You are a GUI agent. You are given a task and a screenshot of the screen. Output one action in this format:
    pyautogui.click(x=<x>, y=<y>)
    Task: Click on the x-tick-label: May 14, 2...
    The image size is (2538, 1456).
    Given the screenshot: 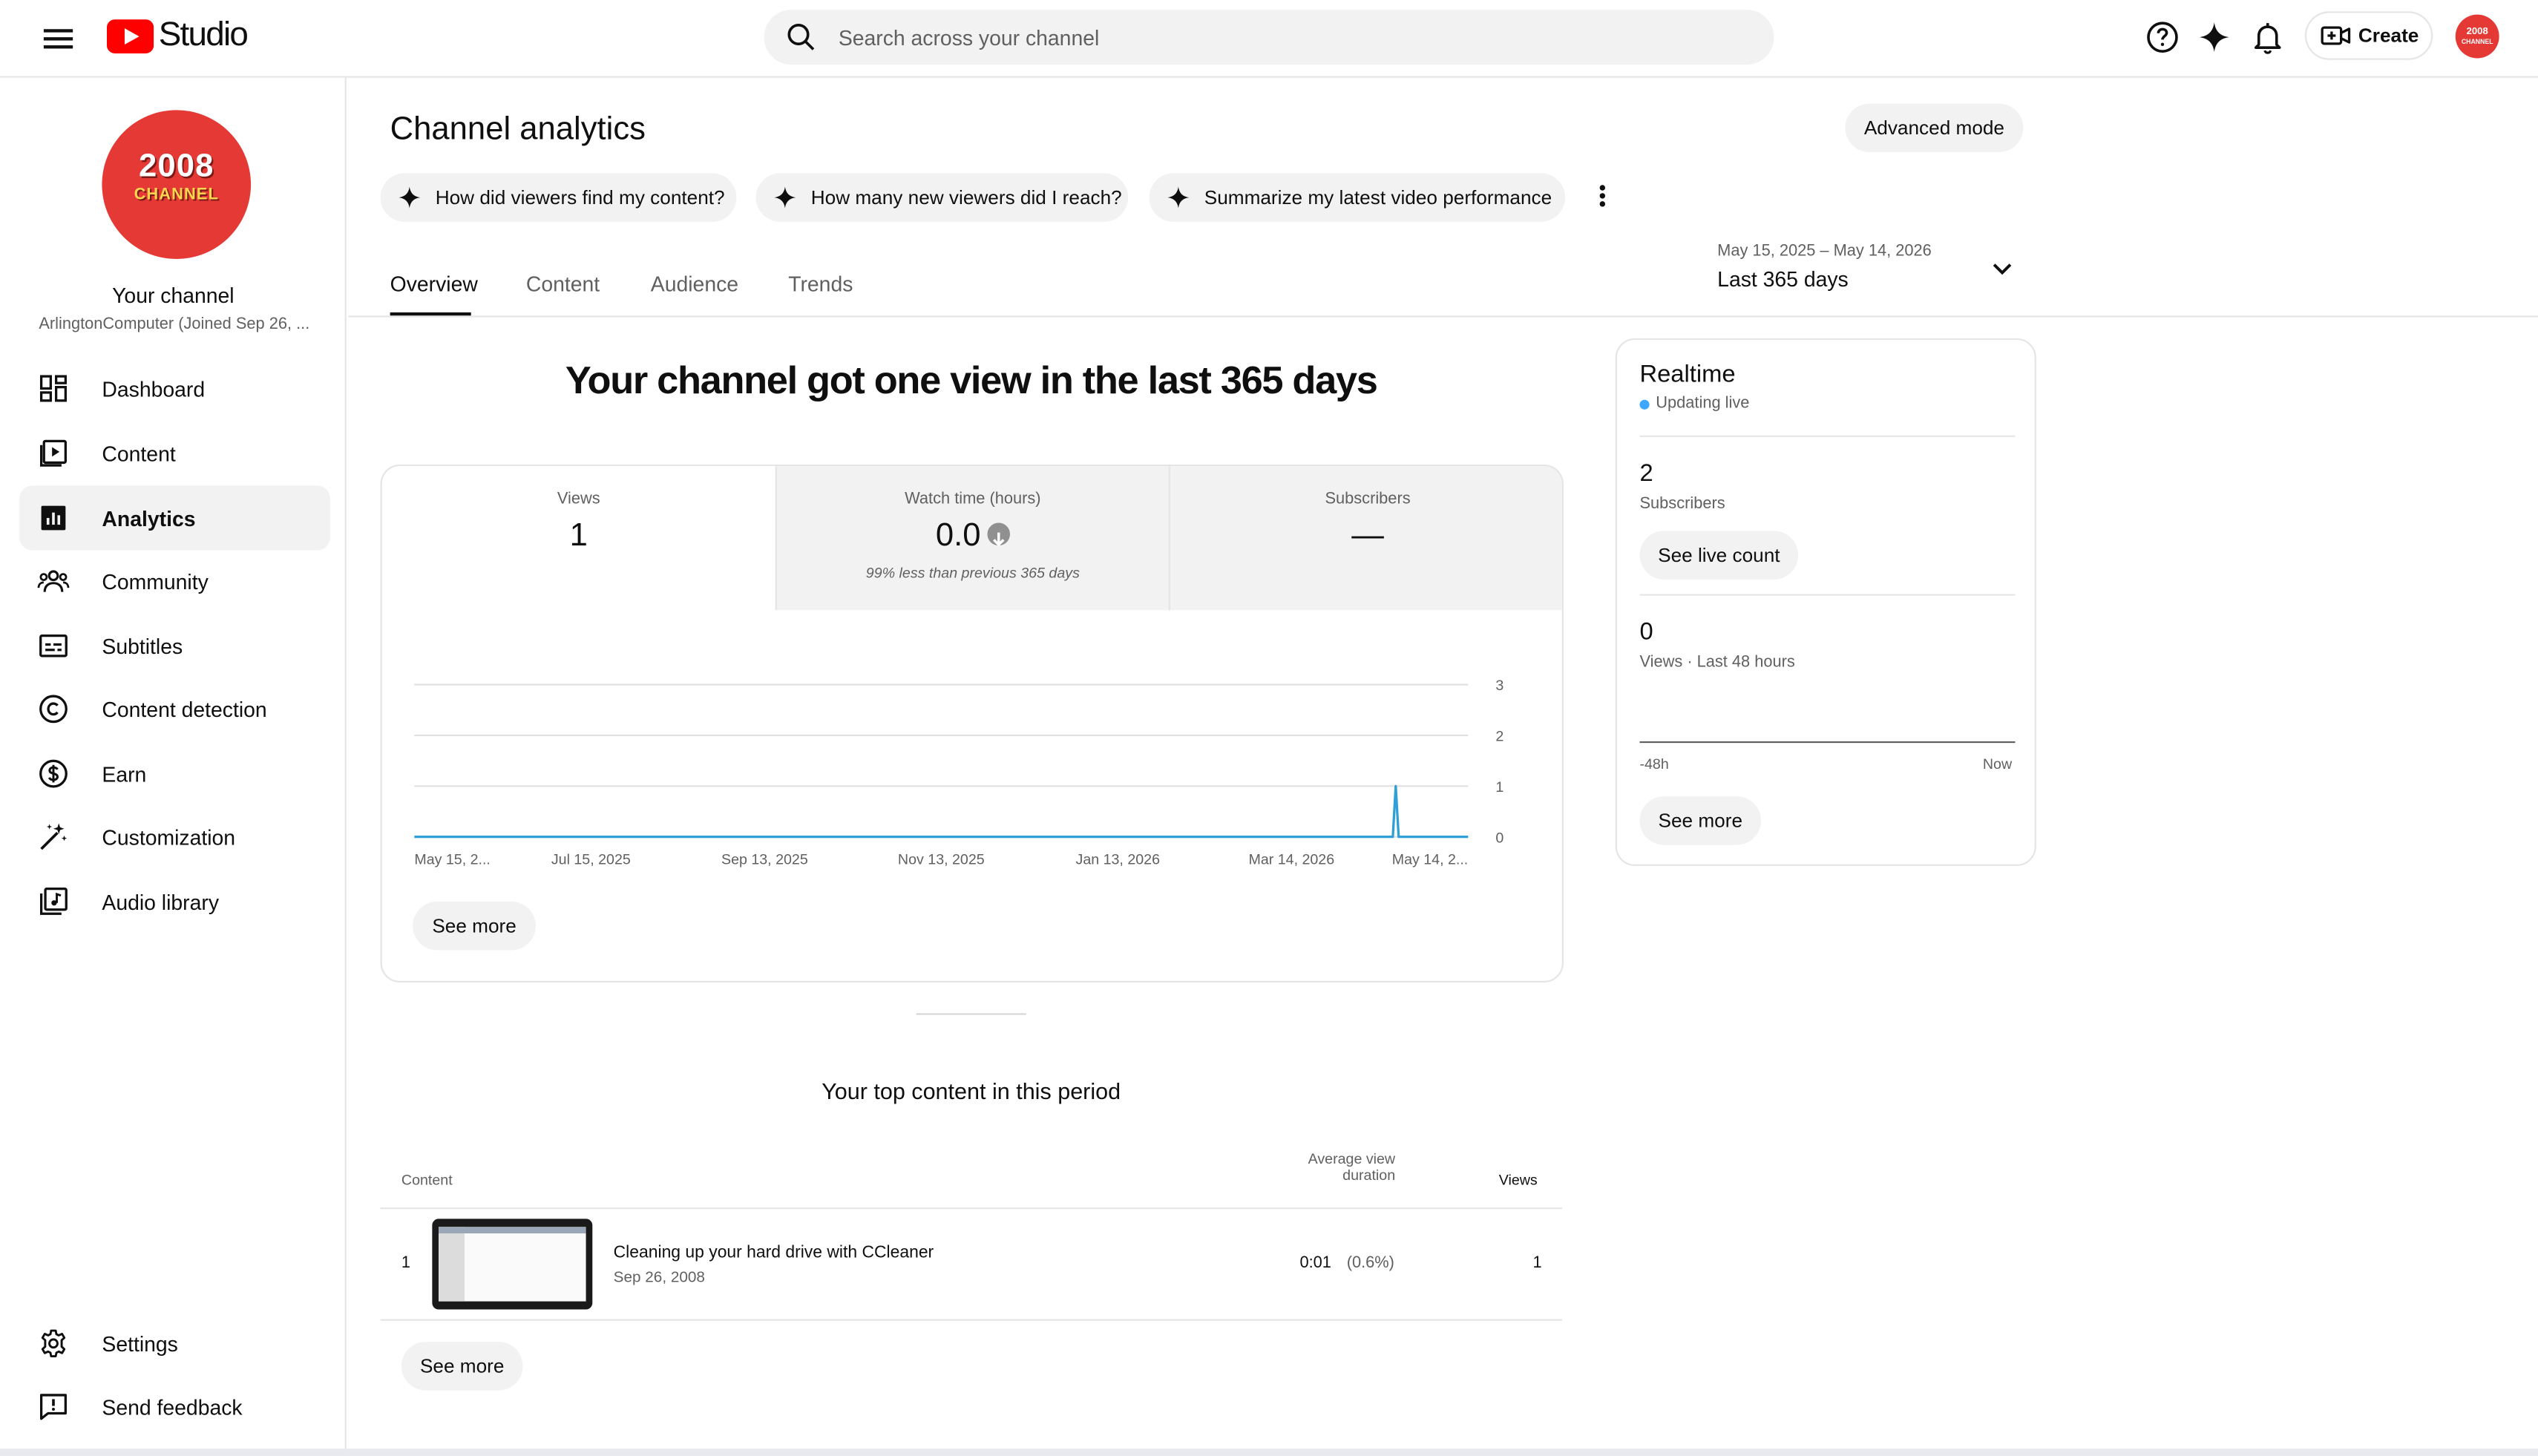 What is the action you would take?
    pyautogui.click(x=1430, y=860)
    